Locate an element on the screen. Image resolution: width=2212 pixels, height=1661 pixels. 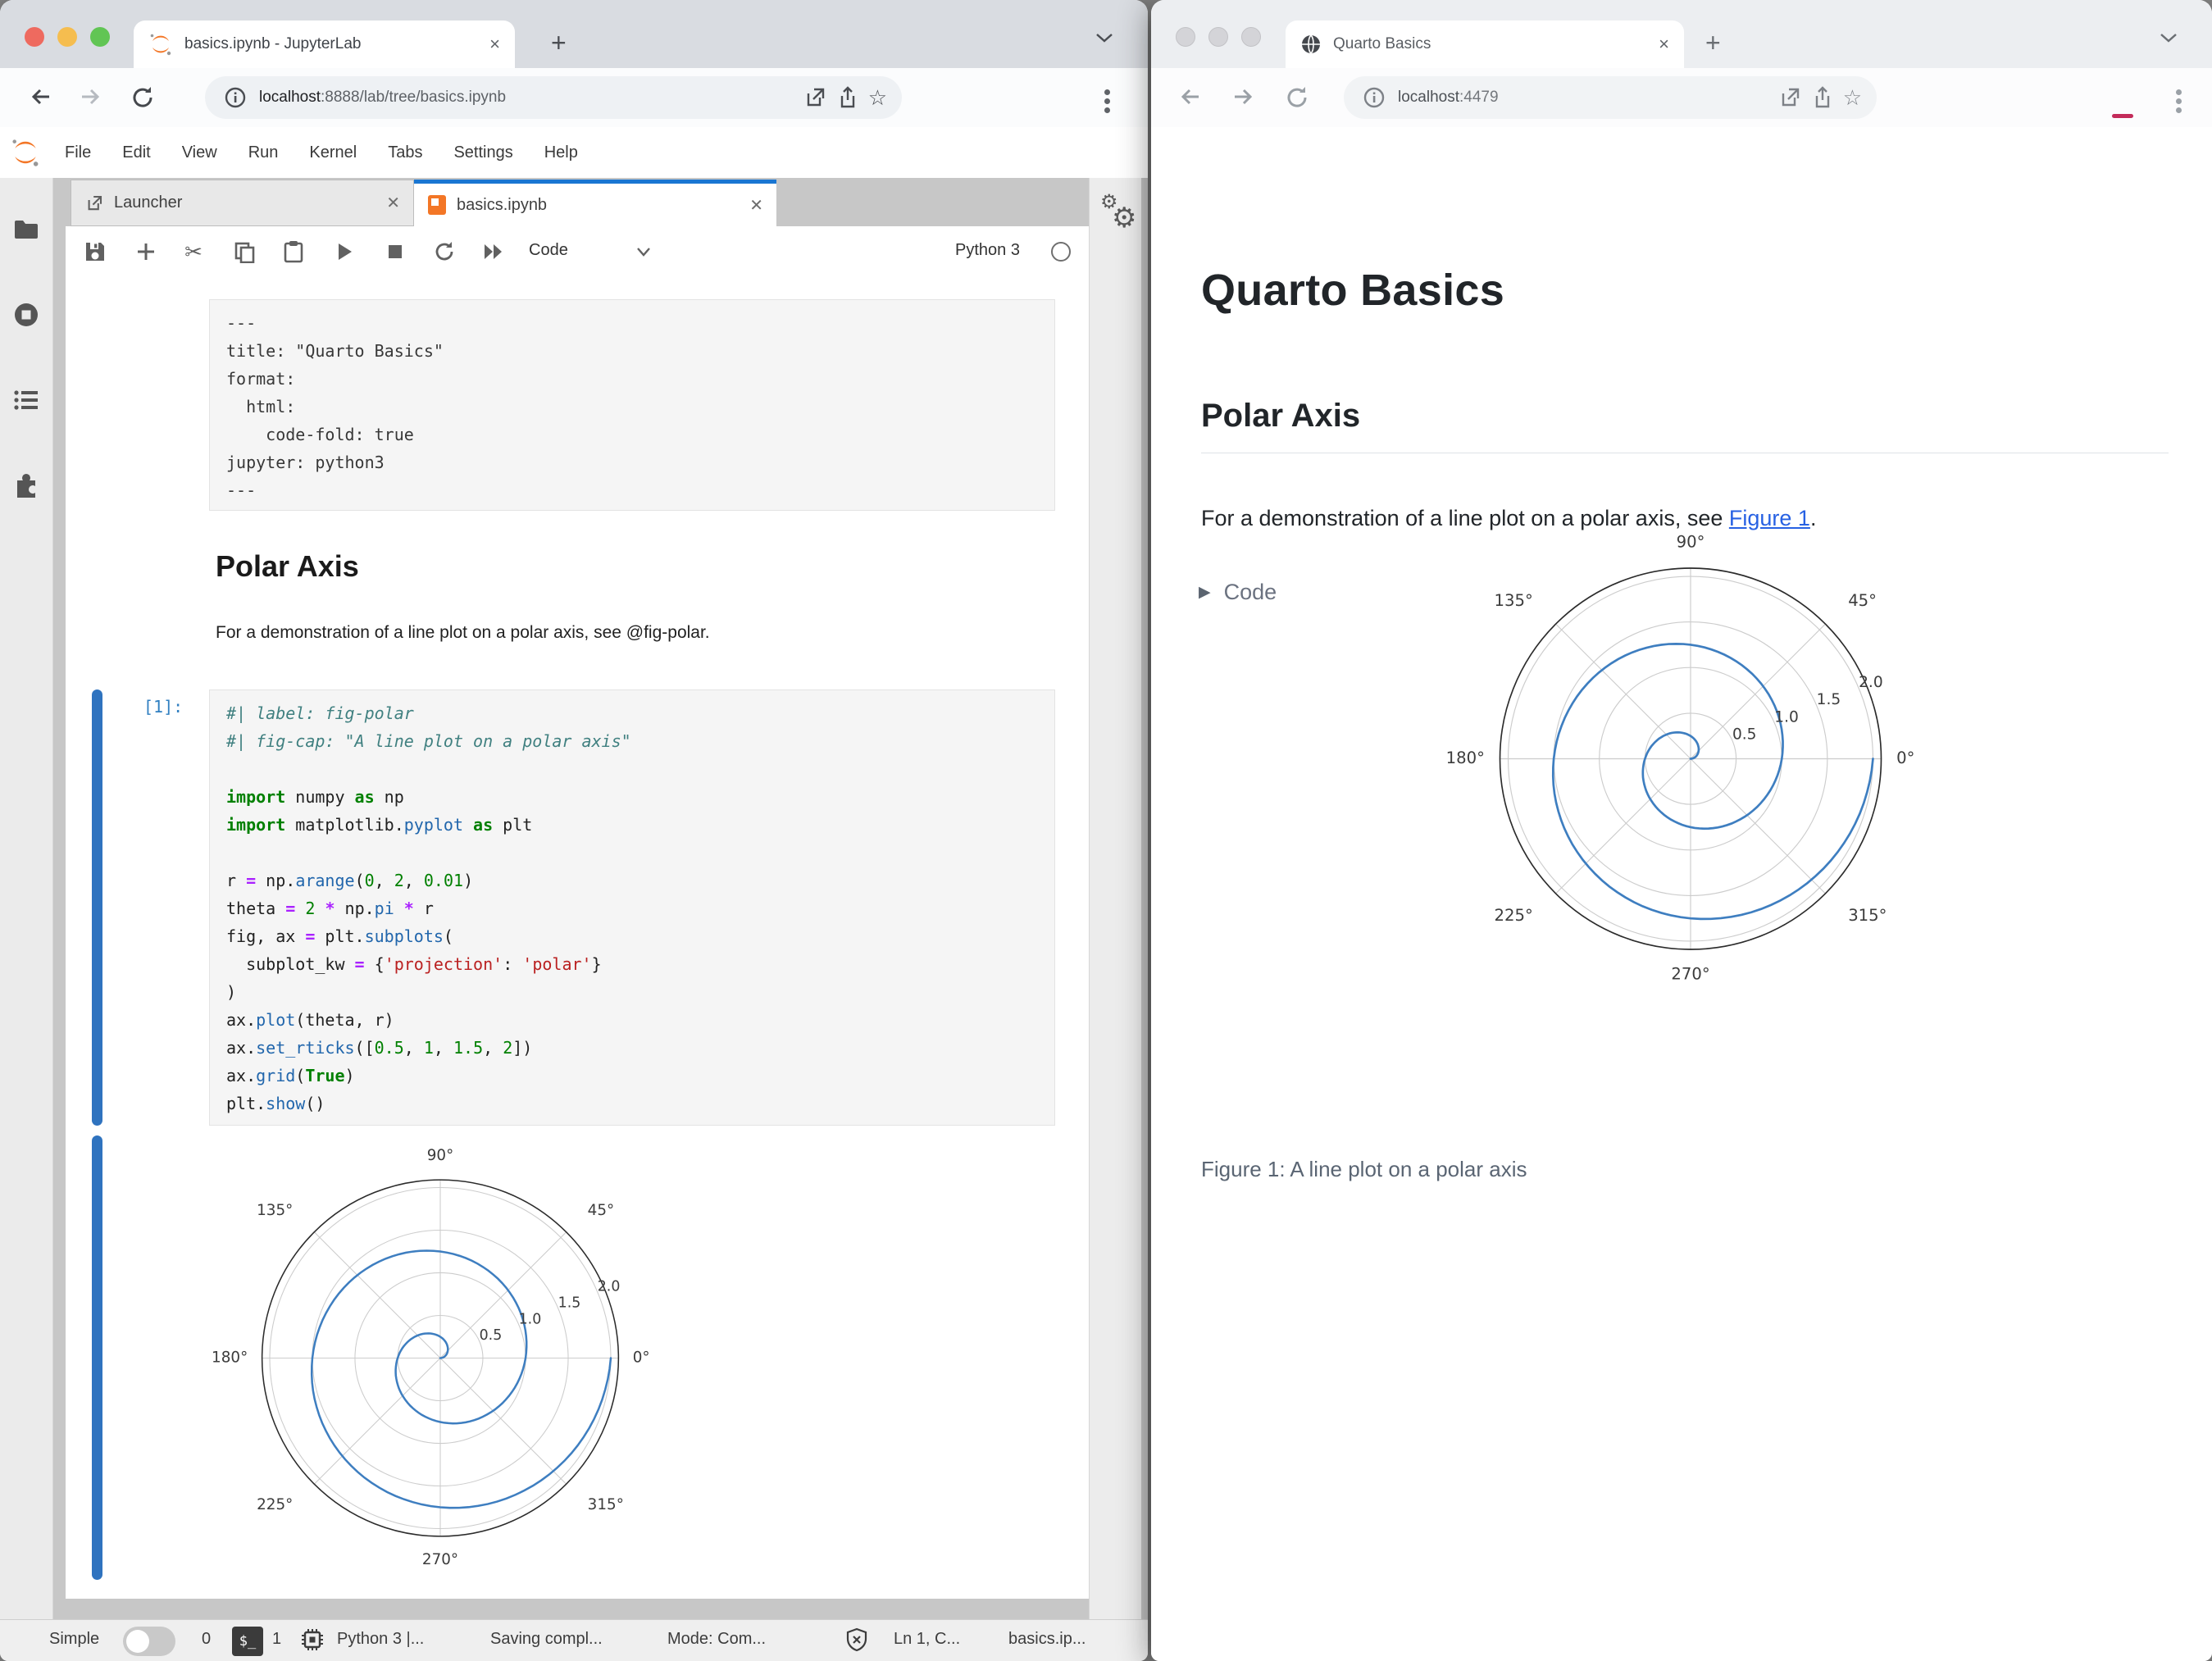
menu-item-help: Help is located at coordinates (561, 152).